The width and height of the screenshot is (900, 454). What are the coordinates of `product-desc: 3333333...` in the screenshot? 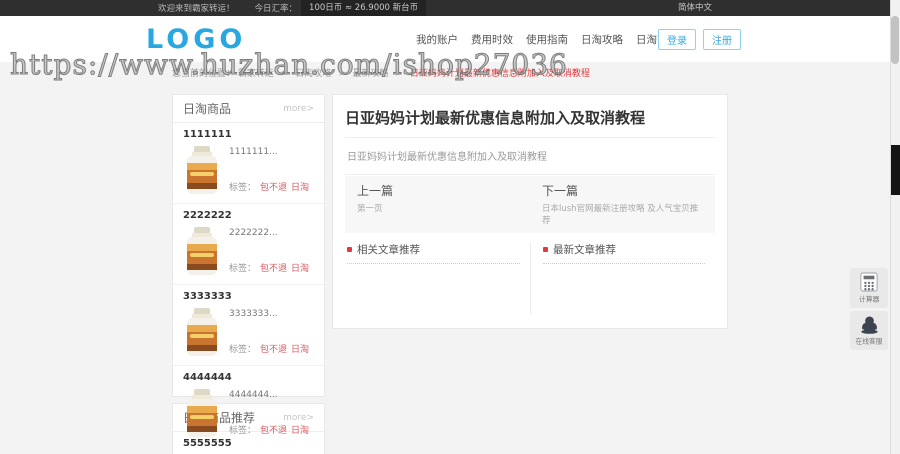 It's located at (271, 314).